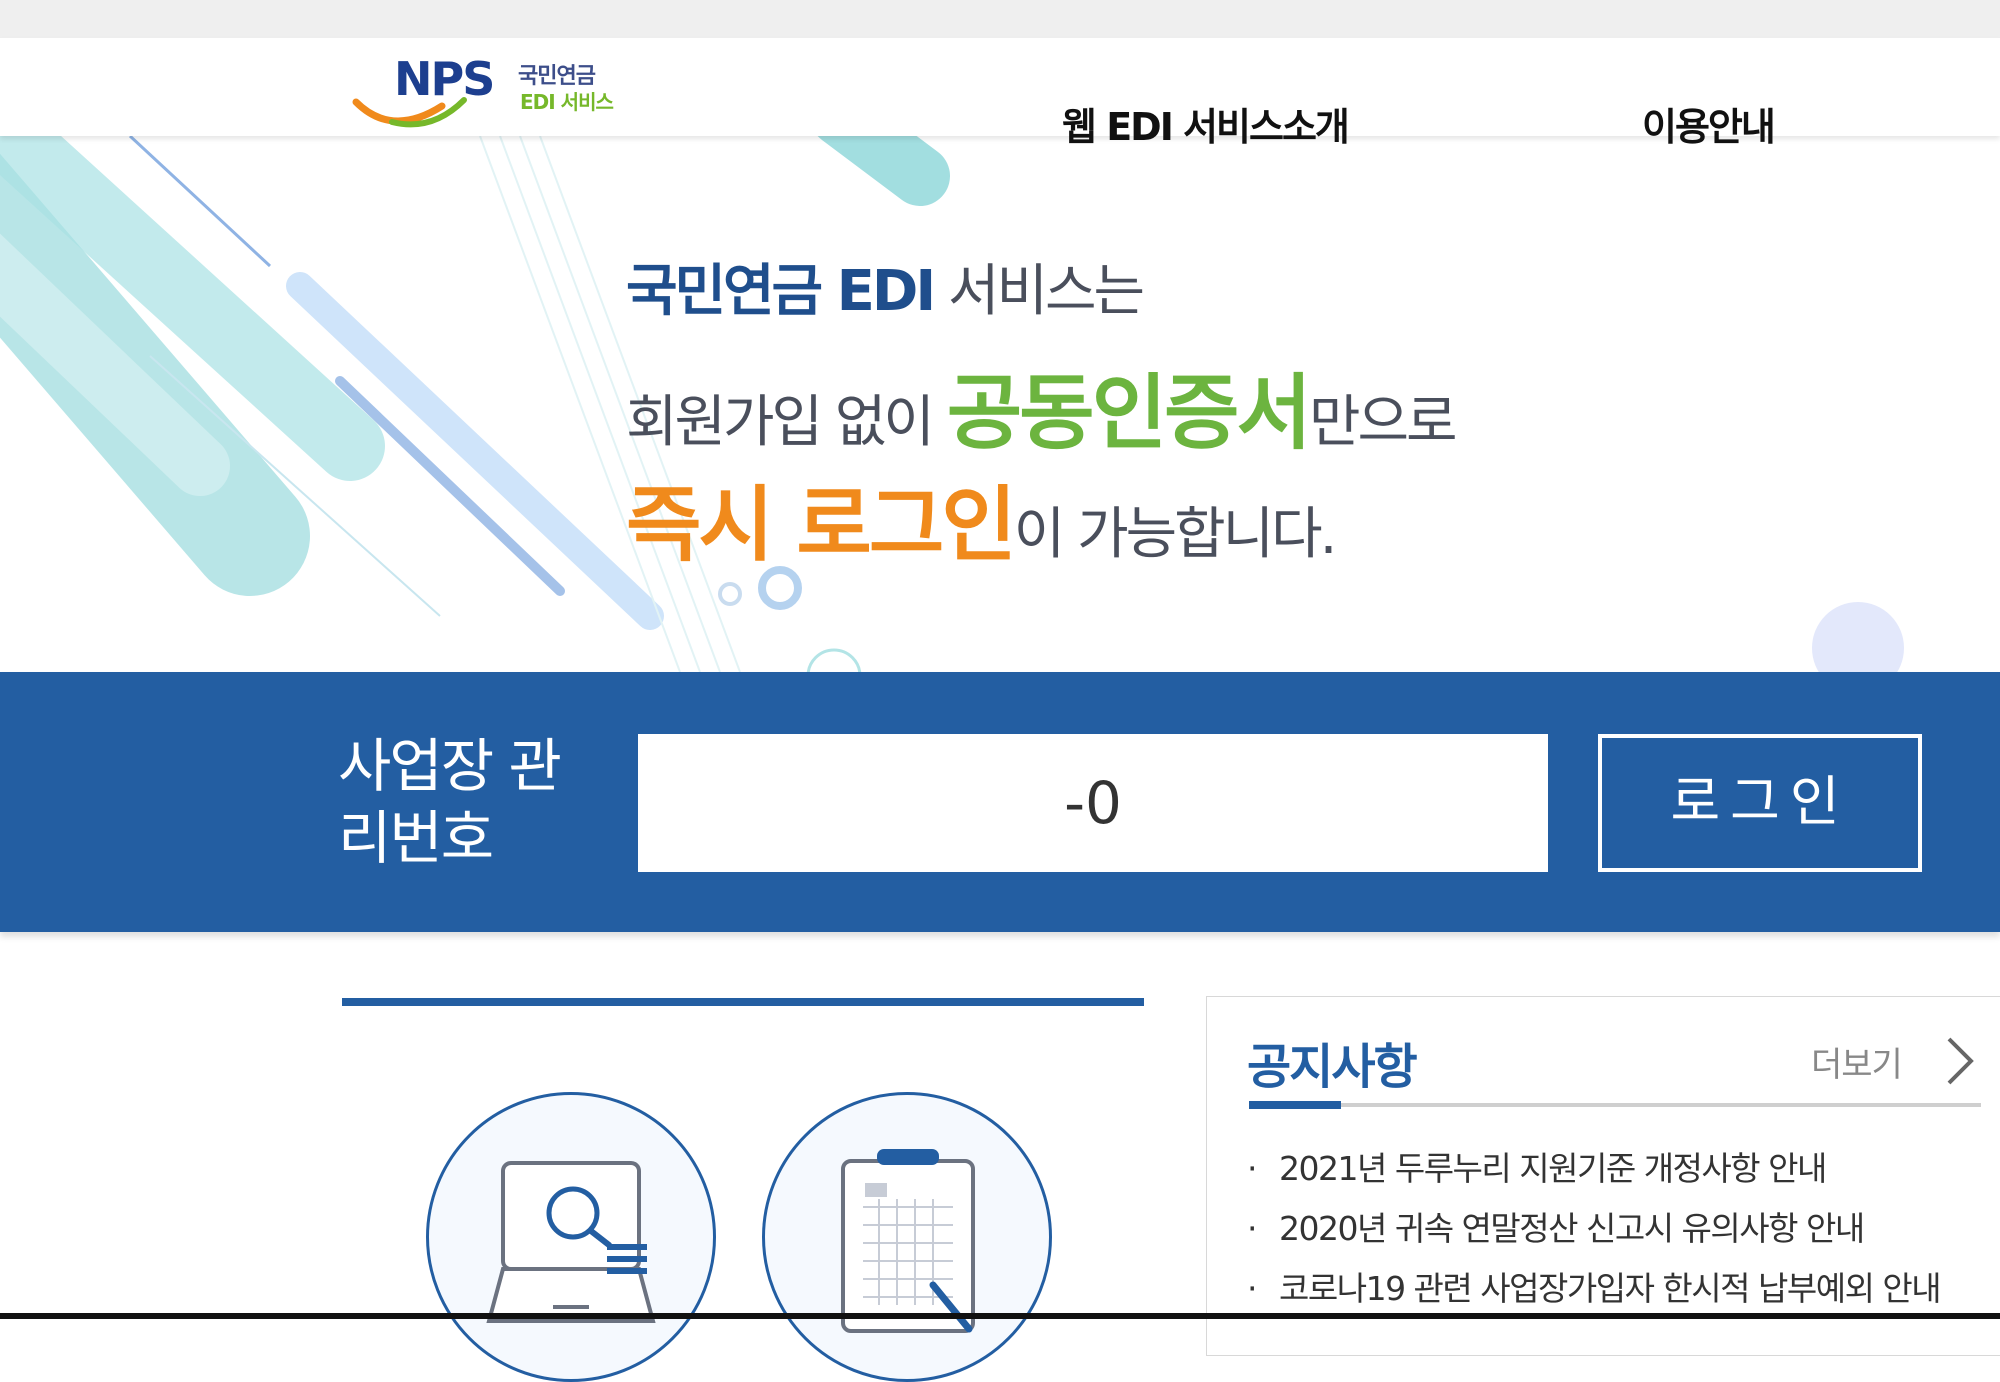 The image size is (2000, 1382). What do you see at coordinates (1129, 413) in the screenshot?
I see `hero-certificate-highlight: 공동인증서` at bounding box center [1129, 413].